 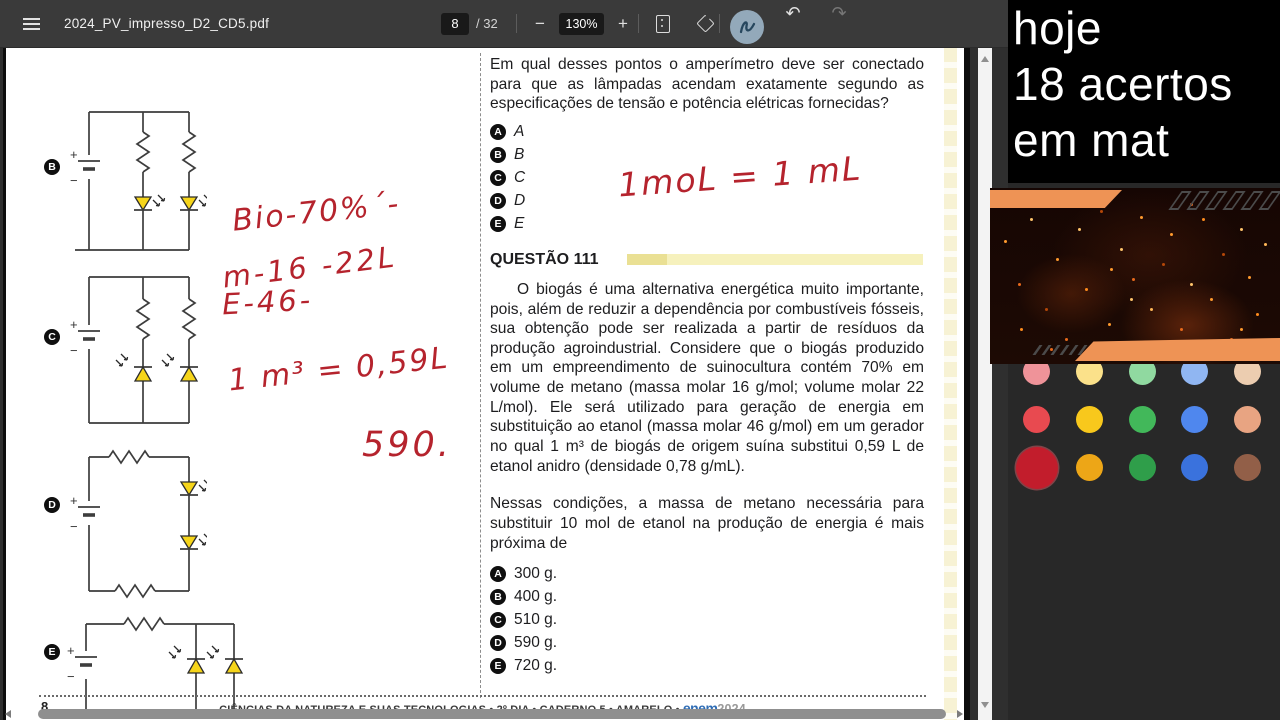 What do you see at coordinates (1091, 140) in the screenshot?
I see `score-line: em mat` at bounding box center [1091, 140].